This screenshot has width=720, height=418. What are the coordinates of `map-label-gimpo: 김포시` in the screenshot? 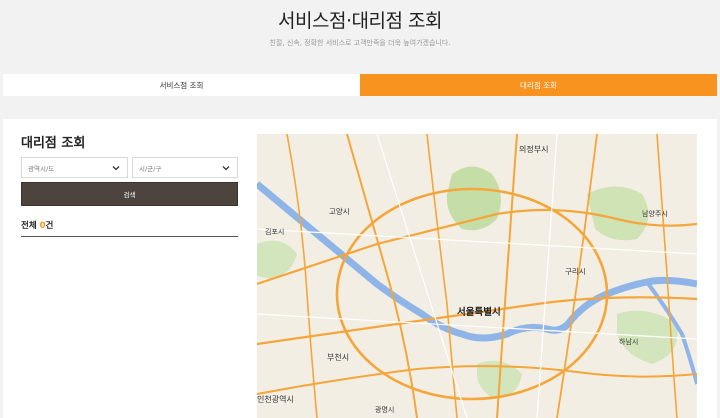 It's located at (274, 232).